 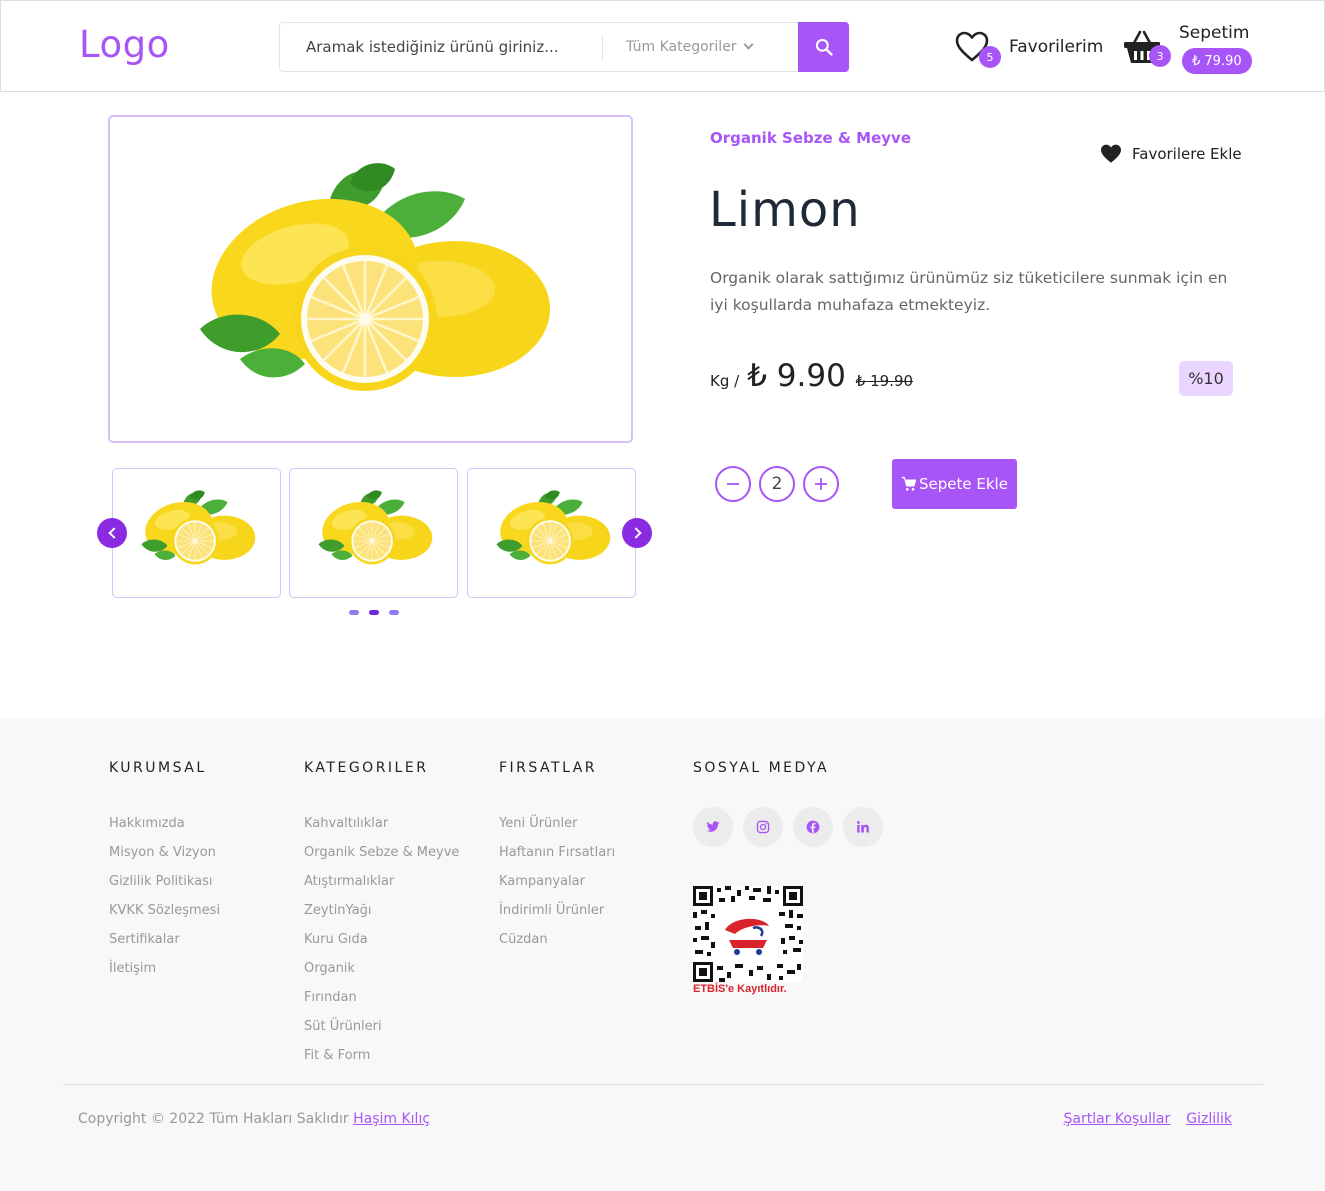 What do you see at coordinates (663, 1084) in the screenshot?
I see `footer-divider` at bounding box center [663, 1084].